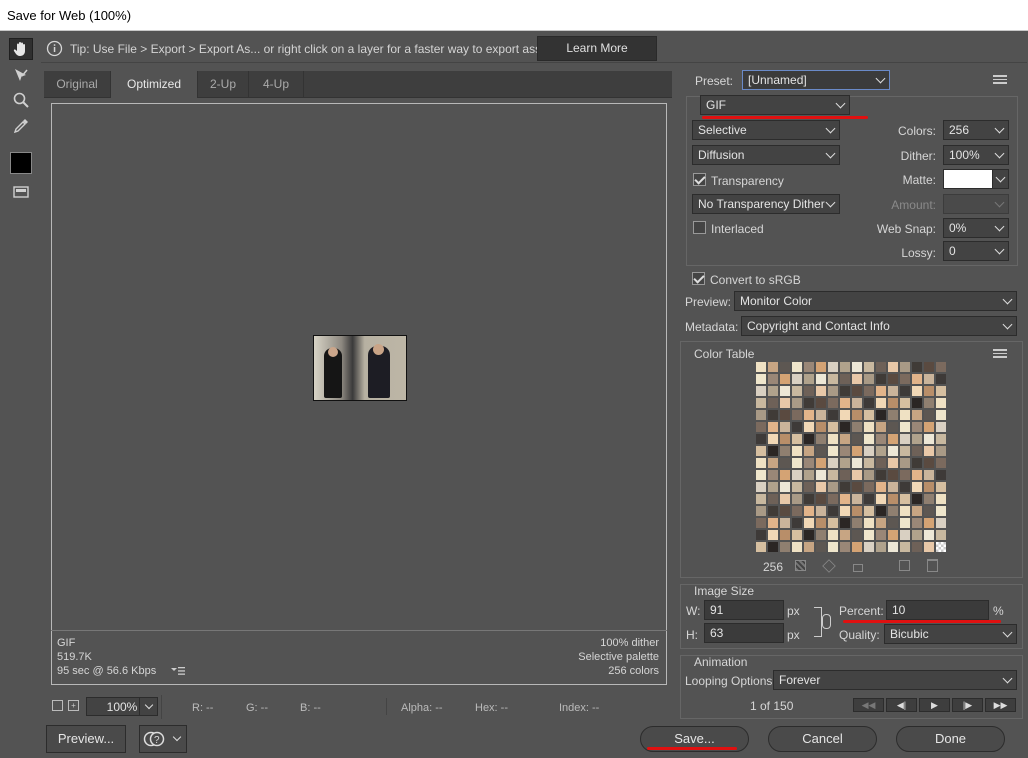 This screenshot has width=1028, height=758. I want to click on dither-algorithm-select: Diffusion, so click(766, 155).